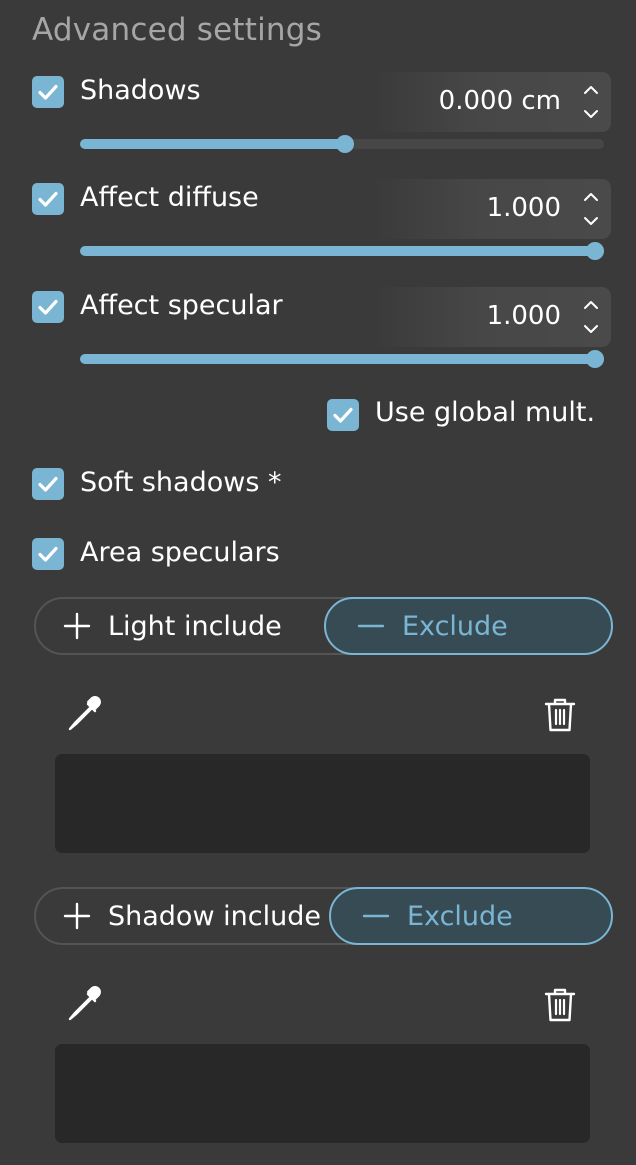  Describe the element at coordinates (181, 305) in the screenshot. I see `affect-specular-label: Affect specular` at that location.